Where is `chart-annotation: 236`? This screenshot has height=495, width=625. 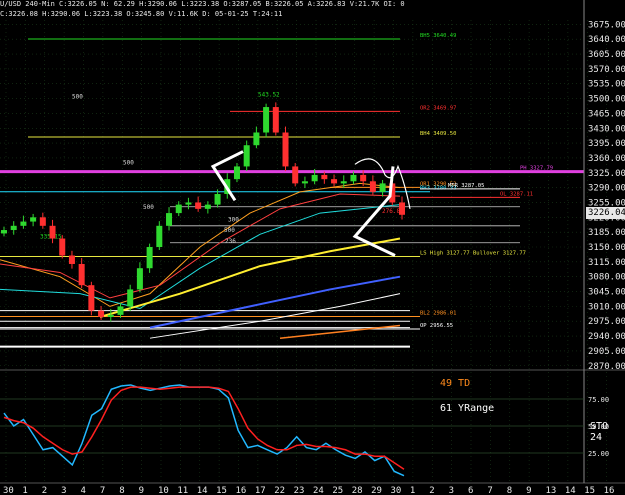
chart-annotation: 236 is located at coordinates (230, 241).